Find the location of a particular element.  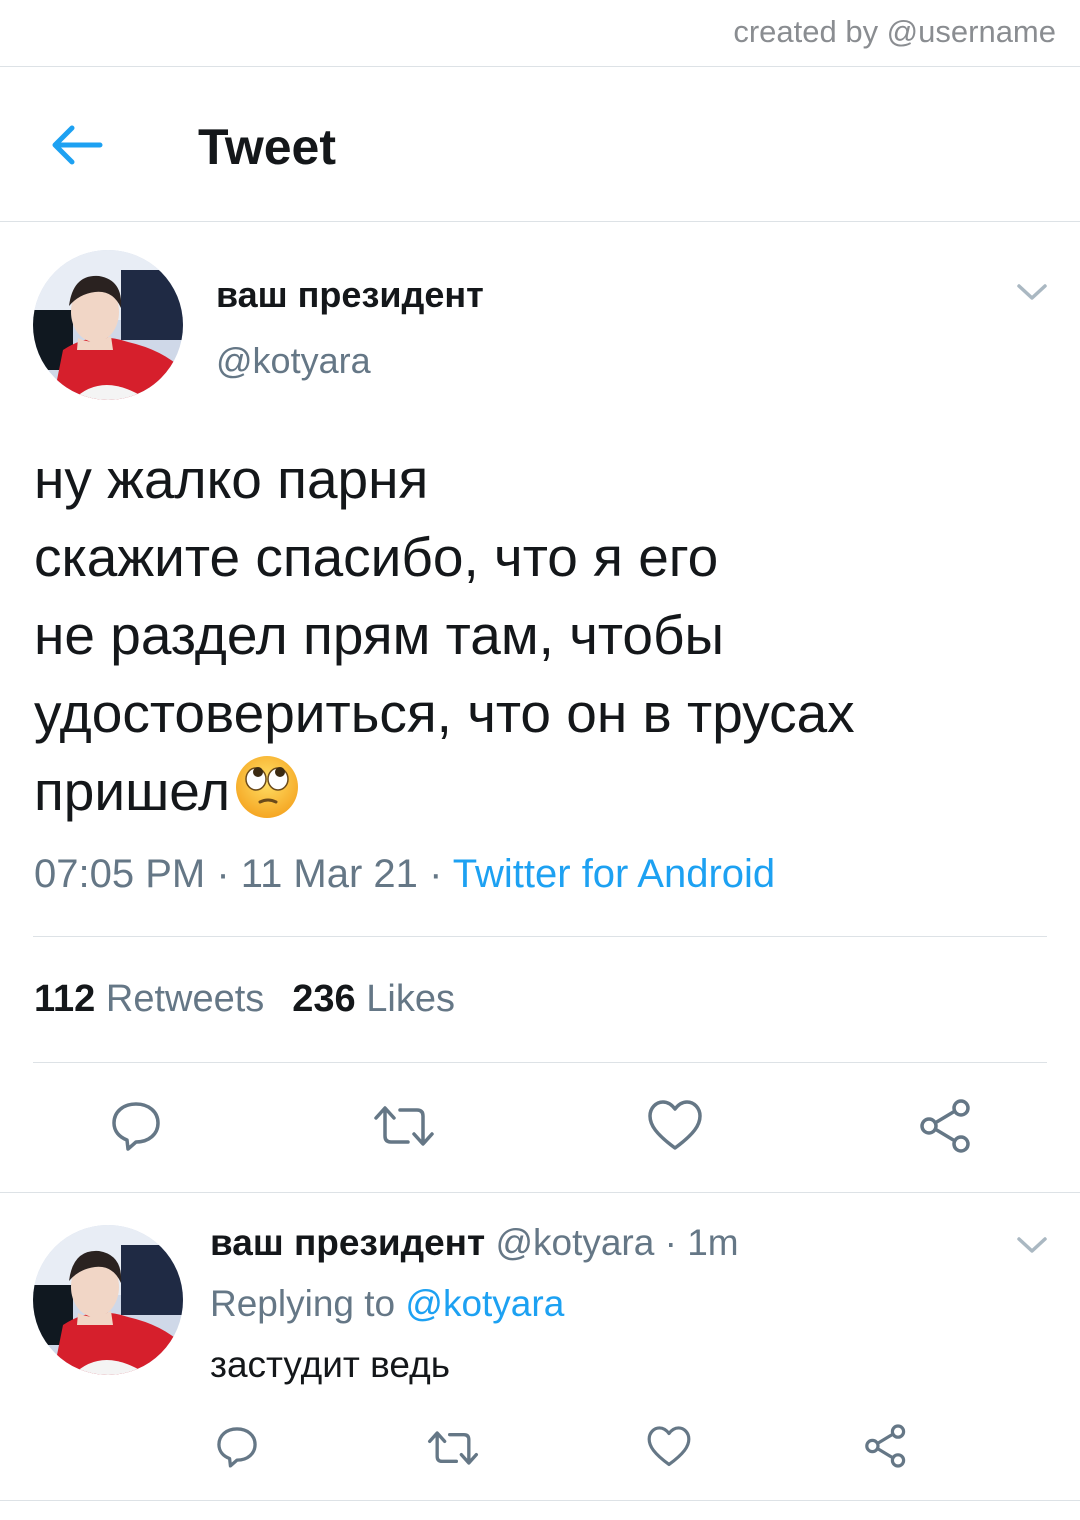

likes-stat: 236 Likes is located at coordinates (373, 999).